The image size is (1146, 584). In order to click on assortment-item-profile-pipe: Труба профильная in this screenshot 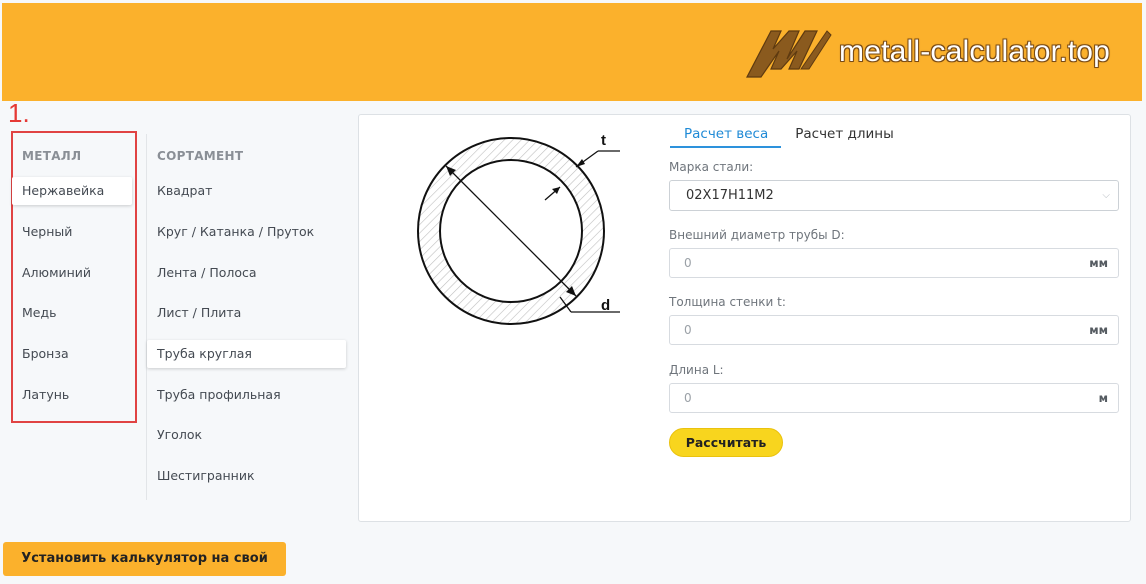, I will do `click(214, 395)`.